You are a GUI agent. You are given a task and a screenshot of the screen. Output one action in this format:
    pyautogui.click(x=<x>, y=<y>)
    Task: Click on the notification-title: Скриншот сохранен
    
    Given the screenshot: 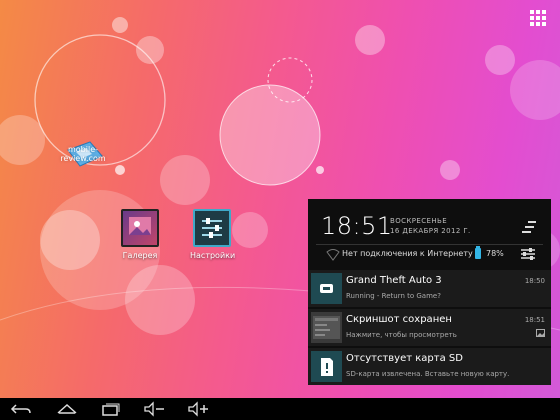 What is the action you would take?
    pyautogui.click(x=399, y=319)
    